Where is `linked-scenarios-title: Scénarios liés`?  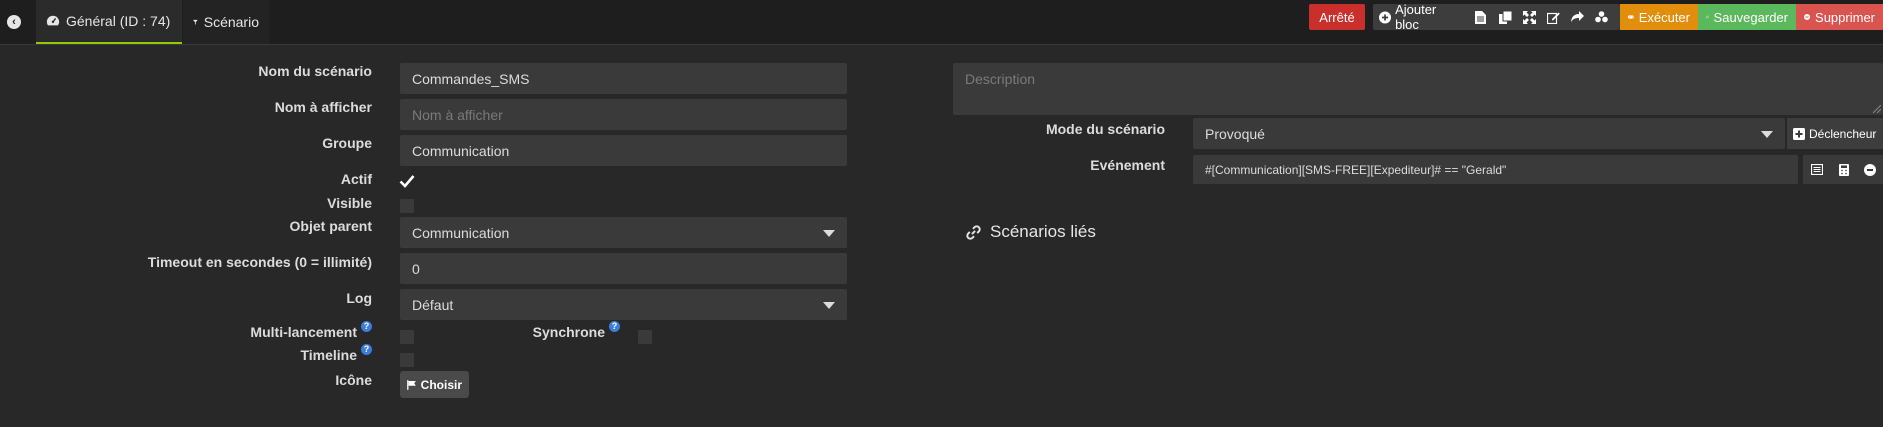
linked-scenarios-title: Scénarios liés is located at coordinates (1043, 231).